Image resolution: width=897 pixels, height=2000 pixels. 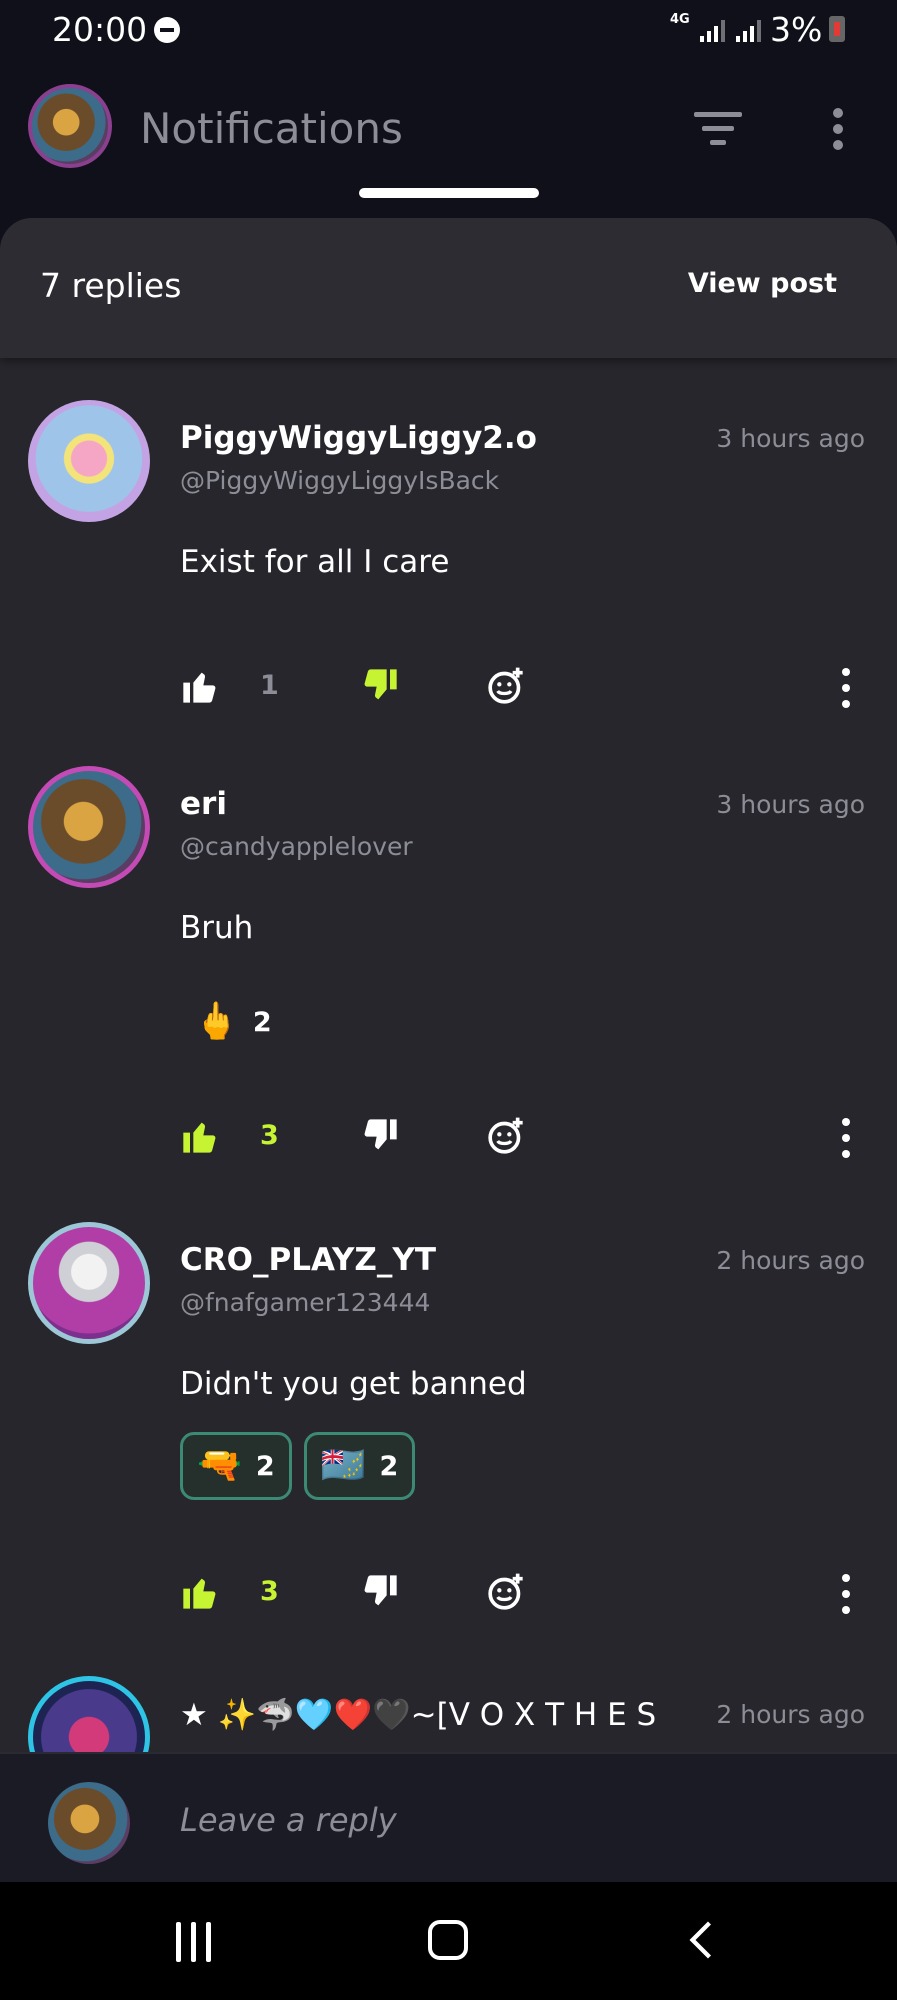 What do you see at coordinates (449, 193) in the screenshot?
I see `sheet-drag-handle` at bounding box center [449, 193].